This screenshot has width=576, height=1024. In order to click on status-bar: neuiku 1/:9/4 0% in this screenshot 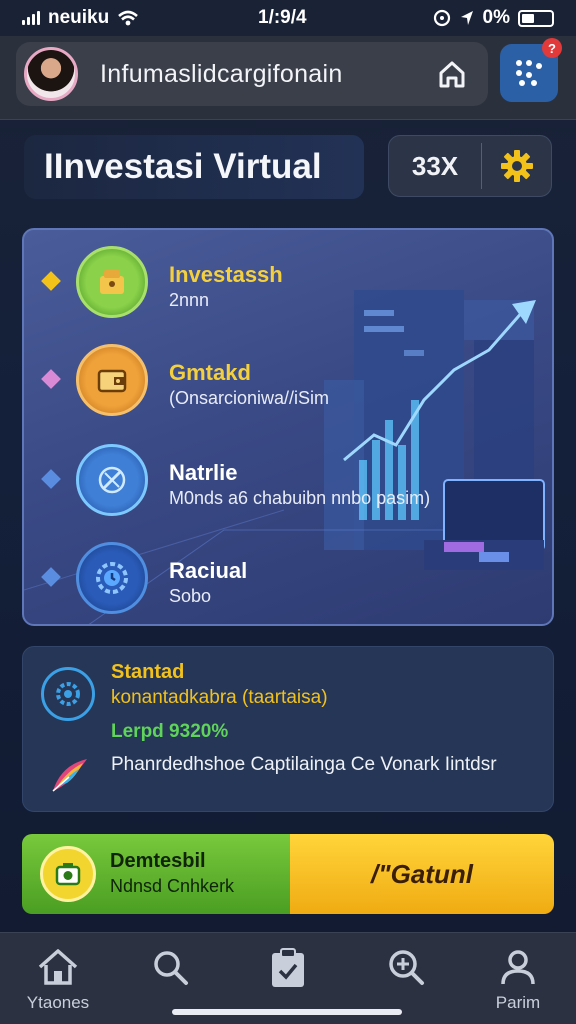, I will do `click(288, 18)`.